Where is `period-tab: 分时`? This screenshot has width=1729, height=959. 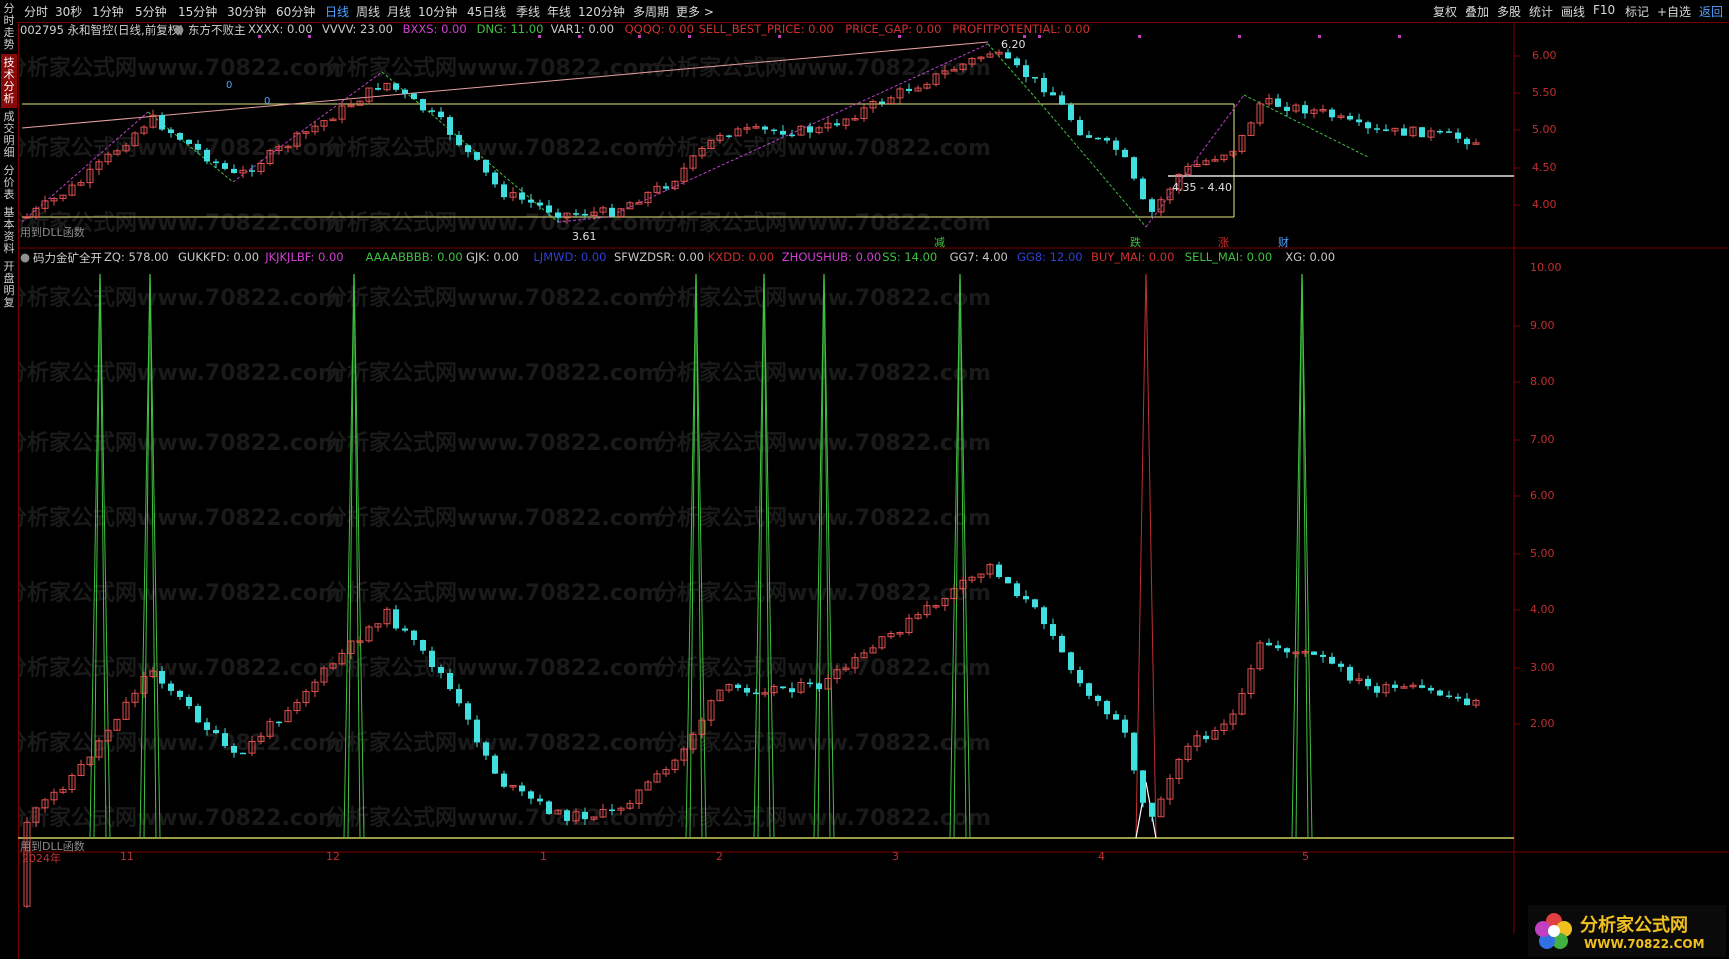
period-tab: 分时 is located at coordinates (36, 11).